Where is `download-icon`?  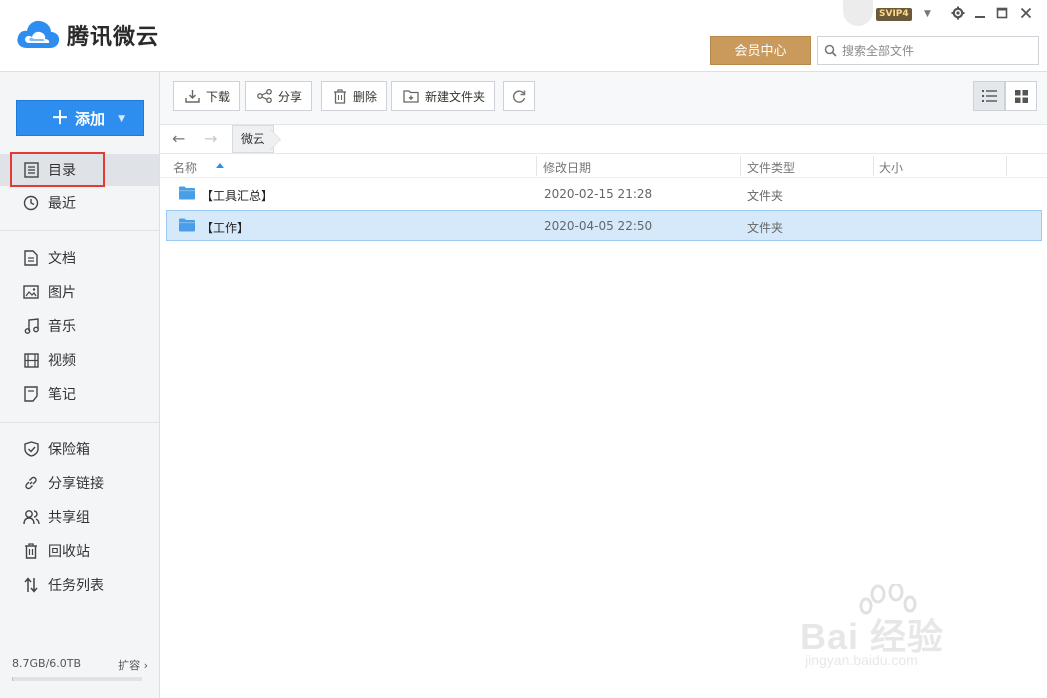
download-icon is located at coordinates (192, 96).